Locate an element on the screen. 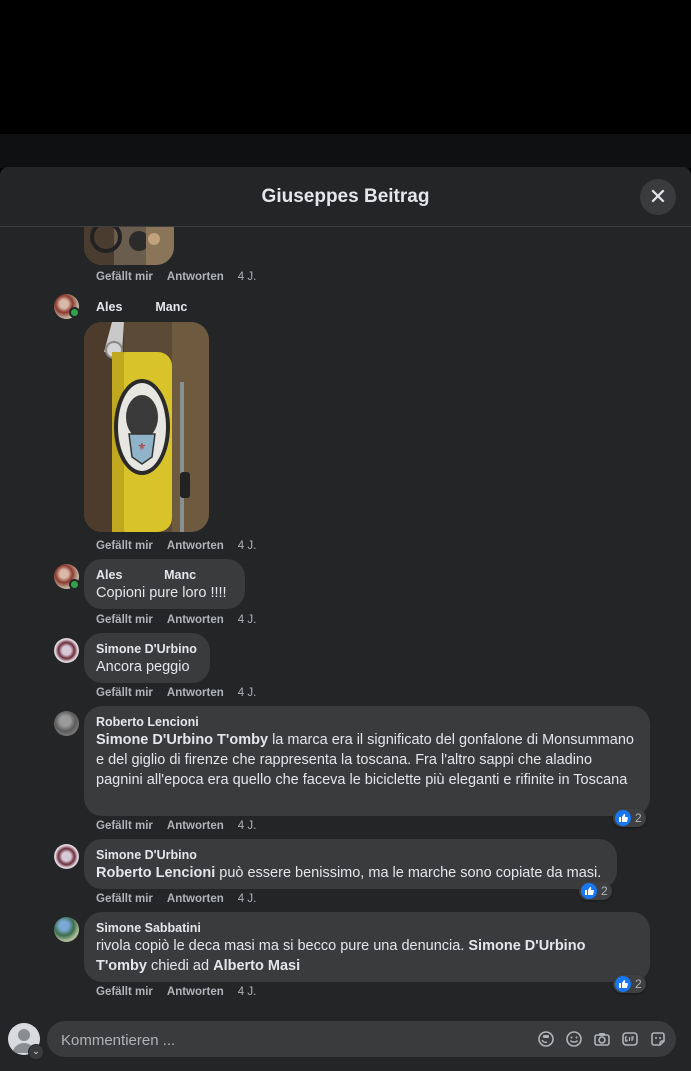 Image resolution: width=691 pixels, height=1071 pixels. comment-text: Ancora peggio is located at coordinates (143, 667).